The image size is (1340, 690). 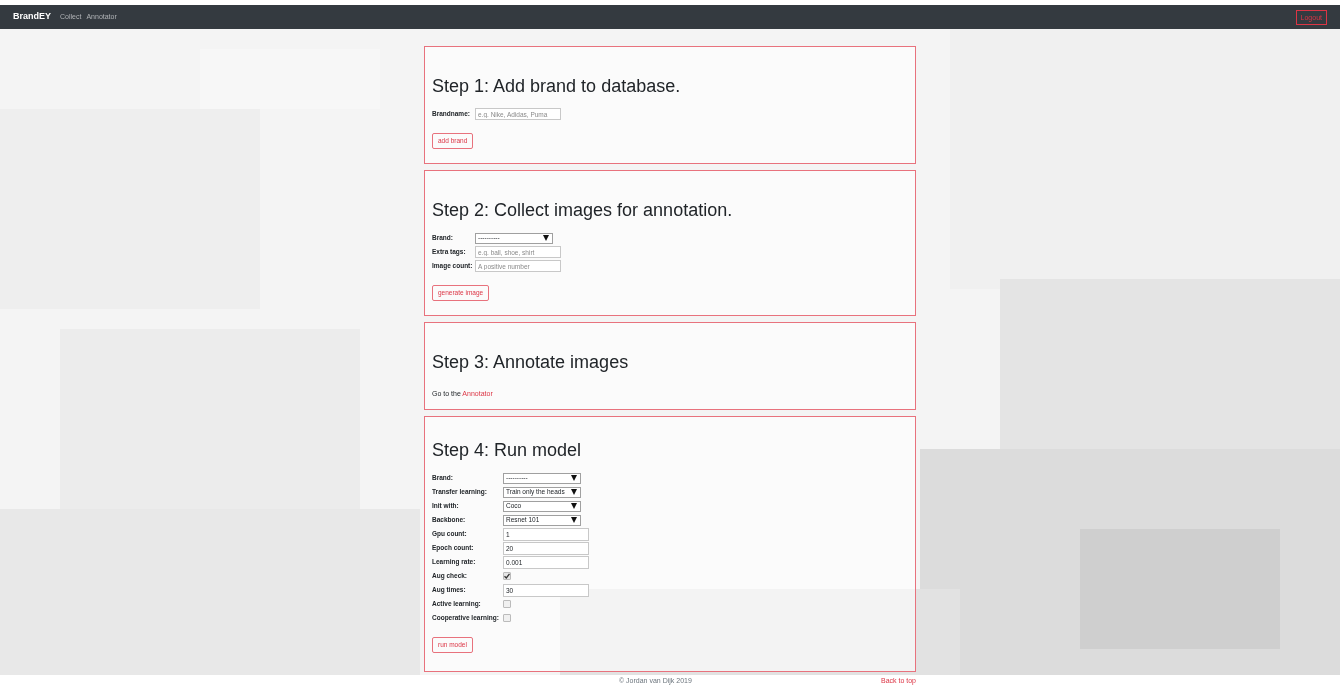 What do you see at coordinates (583, 210) in the screenshot?
I see `step-title: Step 2: Collect images for annotation.` at bounding box center [583, 210].